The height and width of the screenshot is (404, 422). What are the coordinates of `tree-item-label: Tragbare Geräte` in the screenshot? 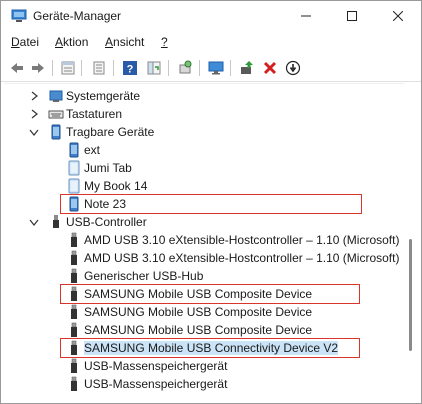 It's located at (110, 132).